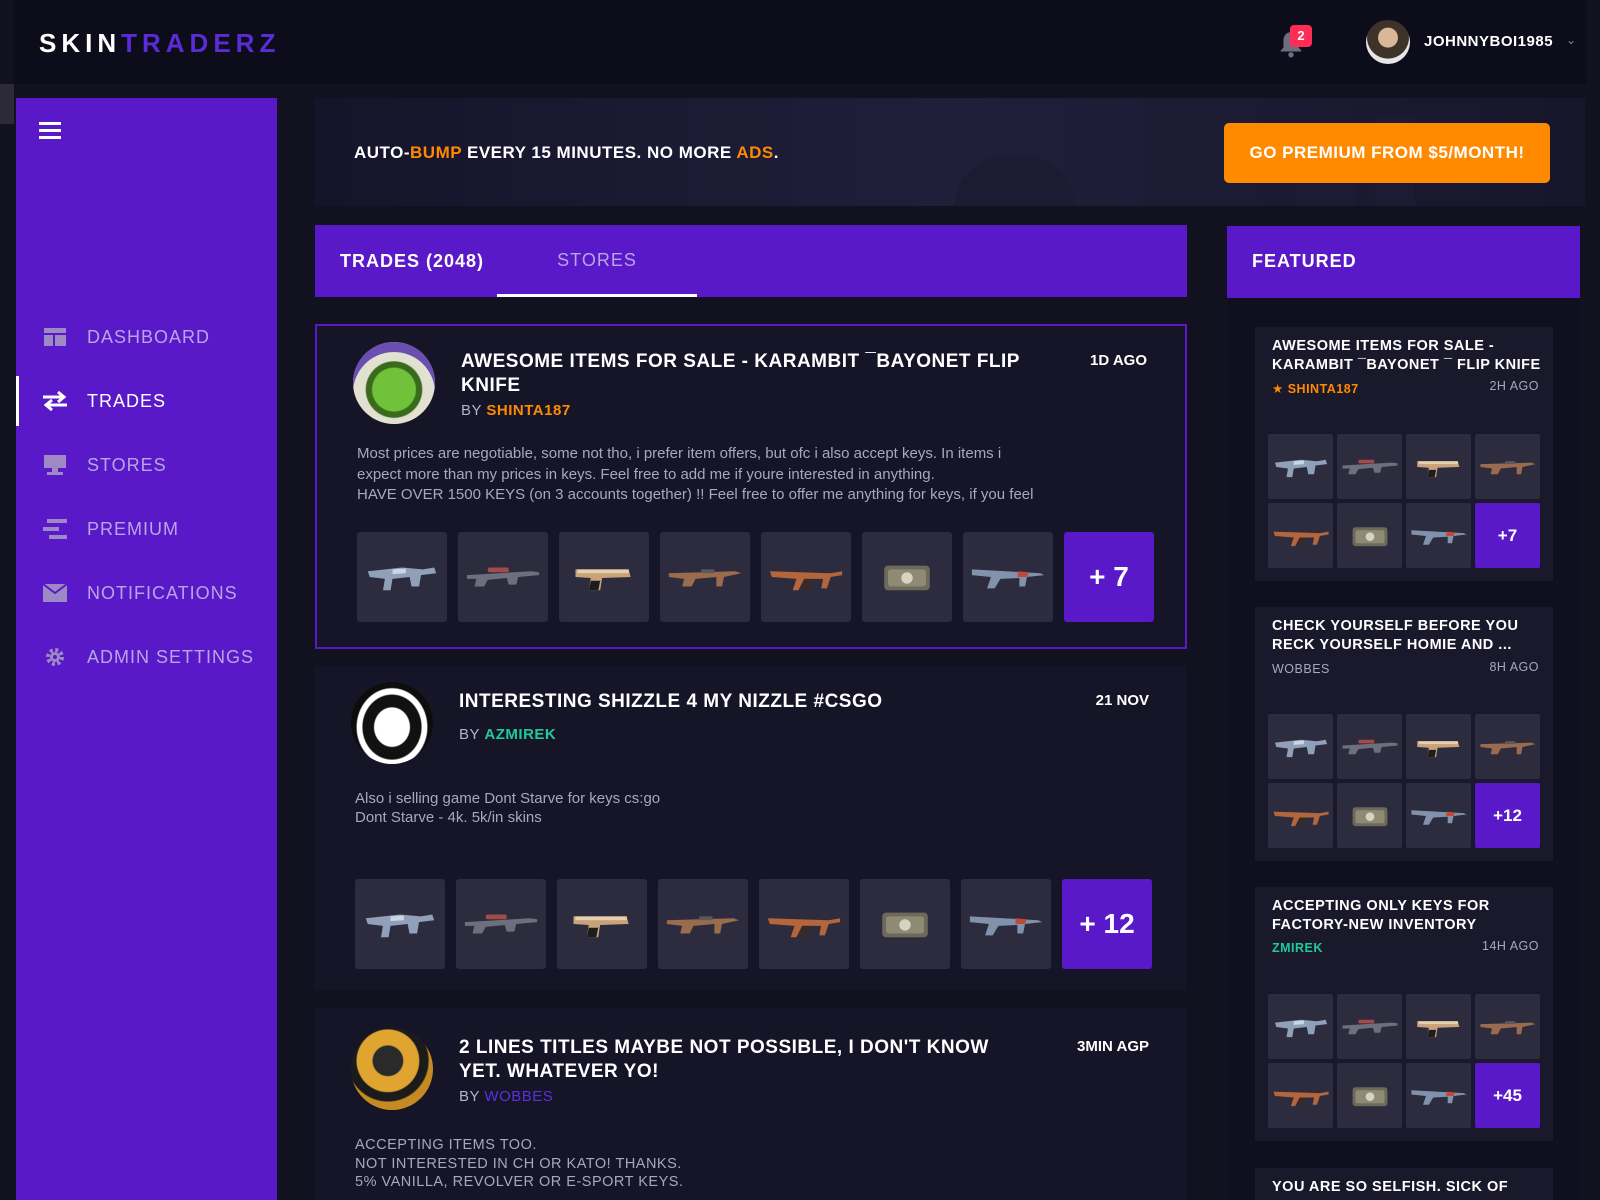  What do you see at coordinates (520, 734) in the screenshot?
I see `author-link: AZMIREK` at bounding box center [520, 734].